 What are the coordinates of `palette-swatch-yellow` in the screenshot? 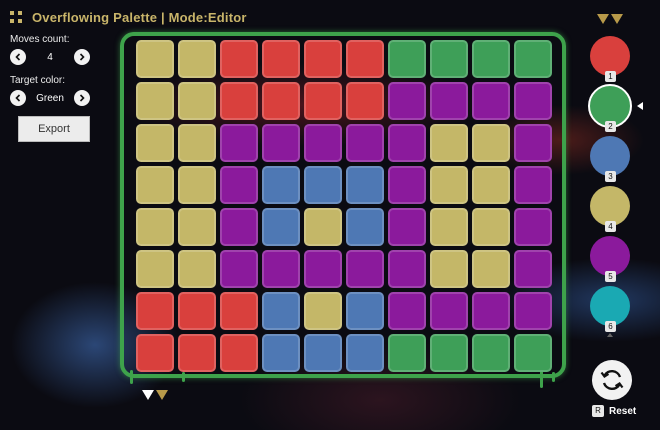 It's located at (610, 206).